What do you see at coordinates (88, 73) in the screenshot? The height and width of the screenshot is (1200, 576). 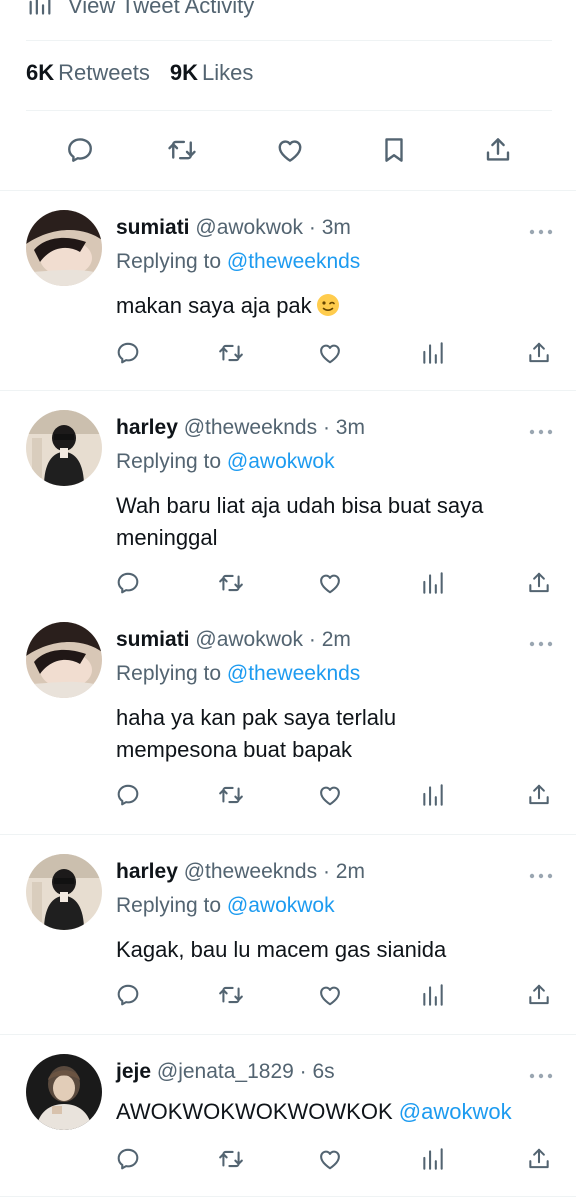 I see `retweets-stat: 6K Retweets` at bounding box center [88, 73].